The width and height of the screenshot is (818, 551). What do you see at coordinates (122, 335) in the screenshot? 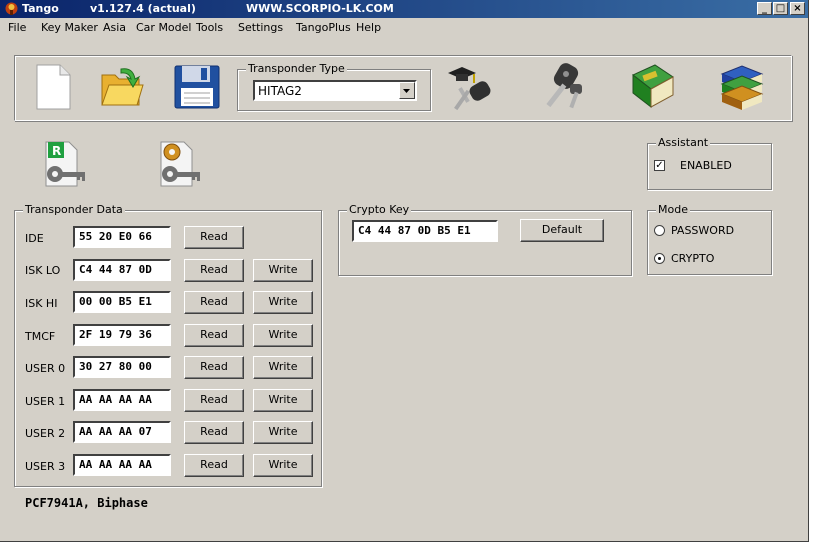
I see `tmcf-field: 2F 19 79 36` at bounding box center [122, 335].